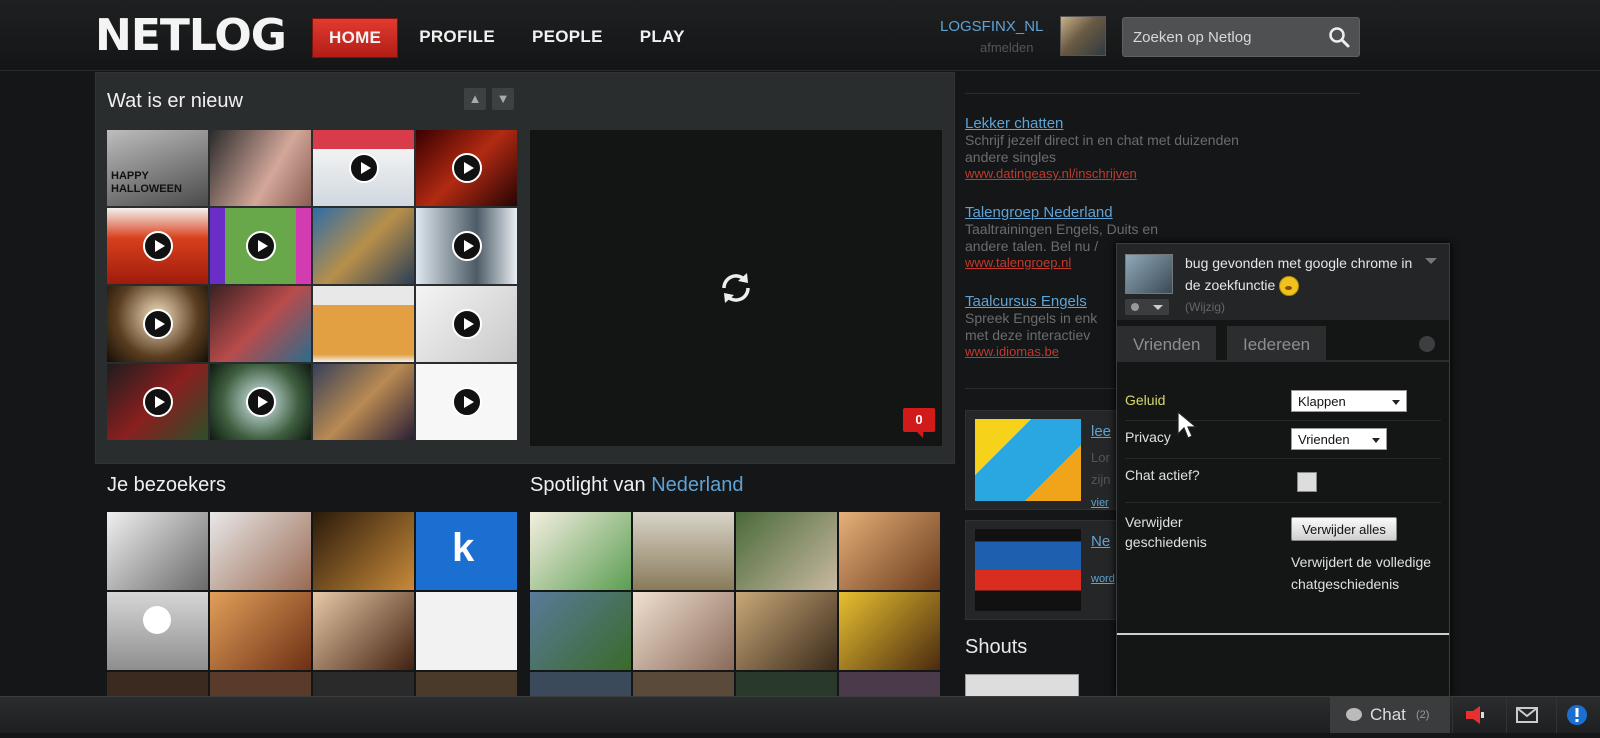 The image size is (1600, 738). Describe the element at coordinates (736, 288) in the screenshot. I see `video-player: 0` at that location.